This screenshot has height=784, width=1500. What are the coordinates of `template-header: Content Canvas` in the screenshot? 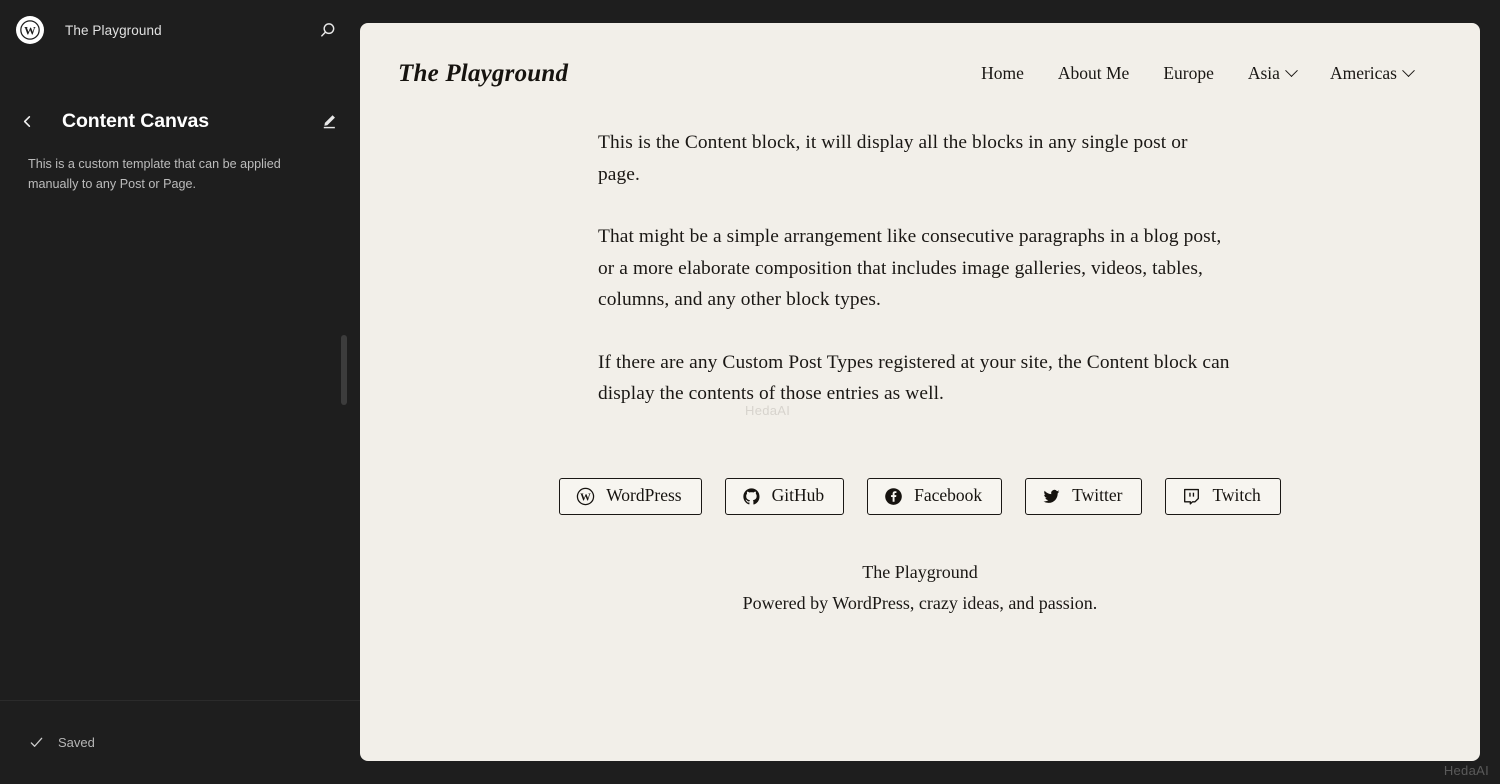 It's located at (180, 121).